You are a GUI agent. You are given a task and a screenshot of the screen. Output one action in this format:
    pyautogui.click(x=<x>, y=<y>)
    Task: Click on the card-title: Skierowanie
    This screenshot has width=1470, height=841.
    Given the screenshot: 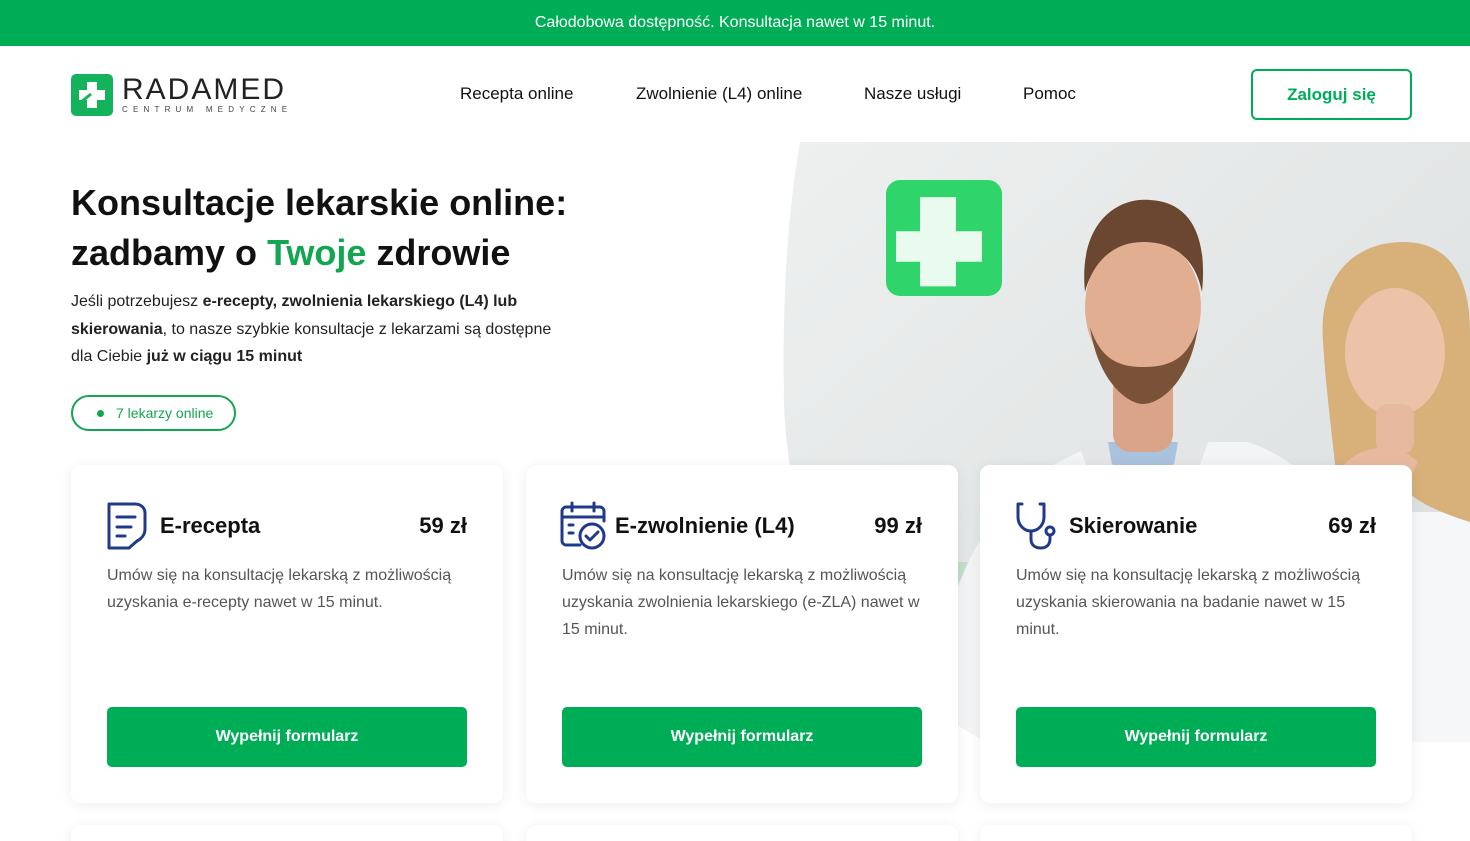 What is the action you would take?
    pyautogui.click(x=1133, y=525)
    